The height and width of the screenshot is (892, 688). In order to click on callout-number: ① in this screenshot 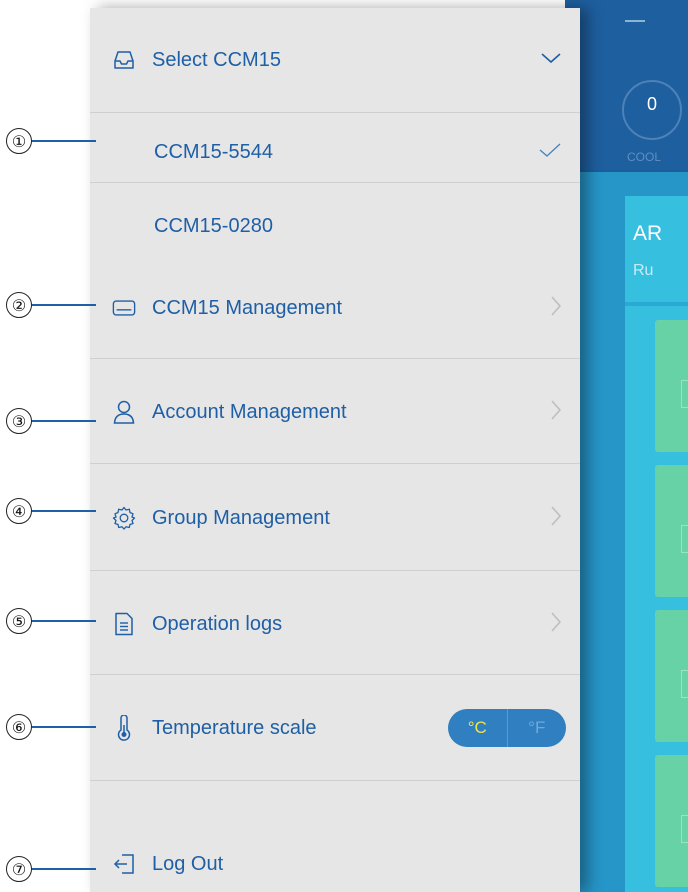, I will do `click(19, 141)`.